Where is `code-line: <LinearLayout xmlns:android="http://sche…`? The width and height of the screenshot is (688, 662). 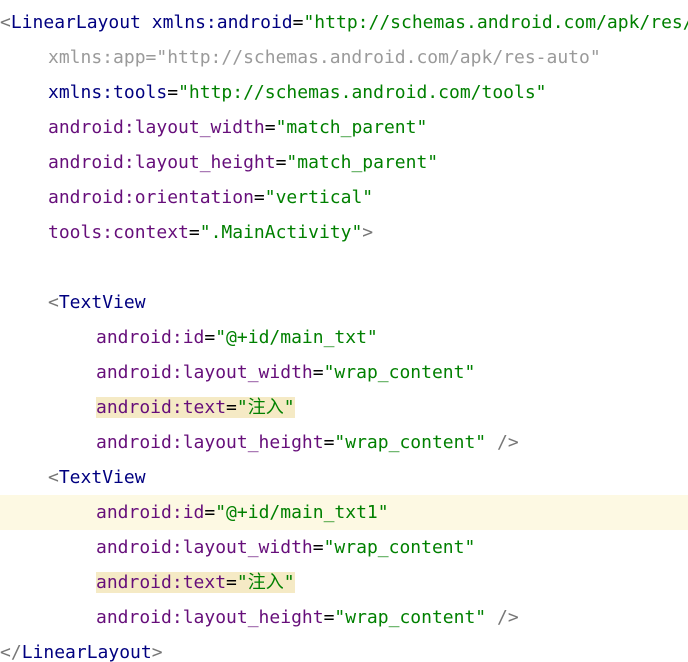
code-line: <LinearLayout xmlns:android="http://sche… is located at coordinates (344, 22).